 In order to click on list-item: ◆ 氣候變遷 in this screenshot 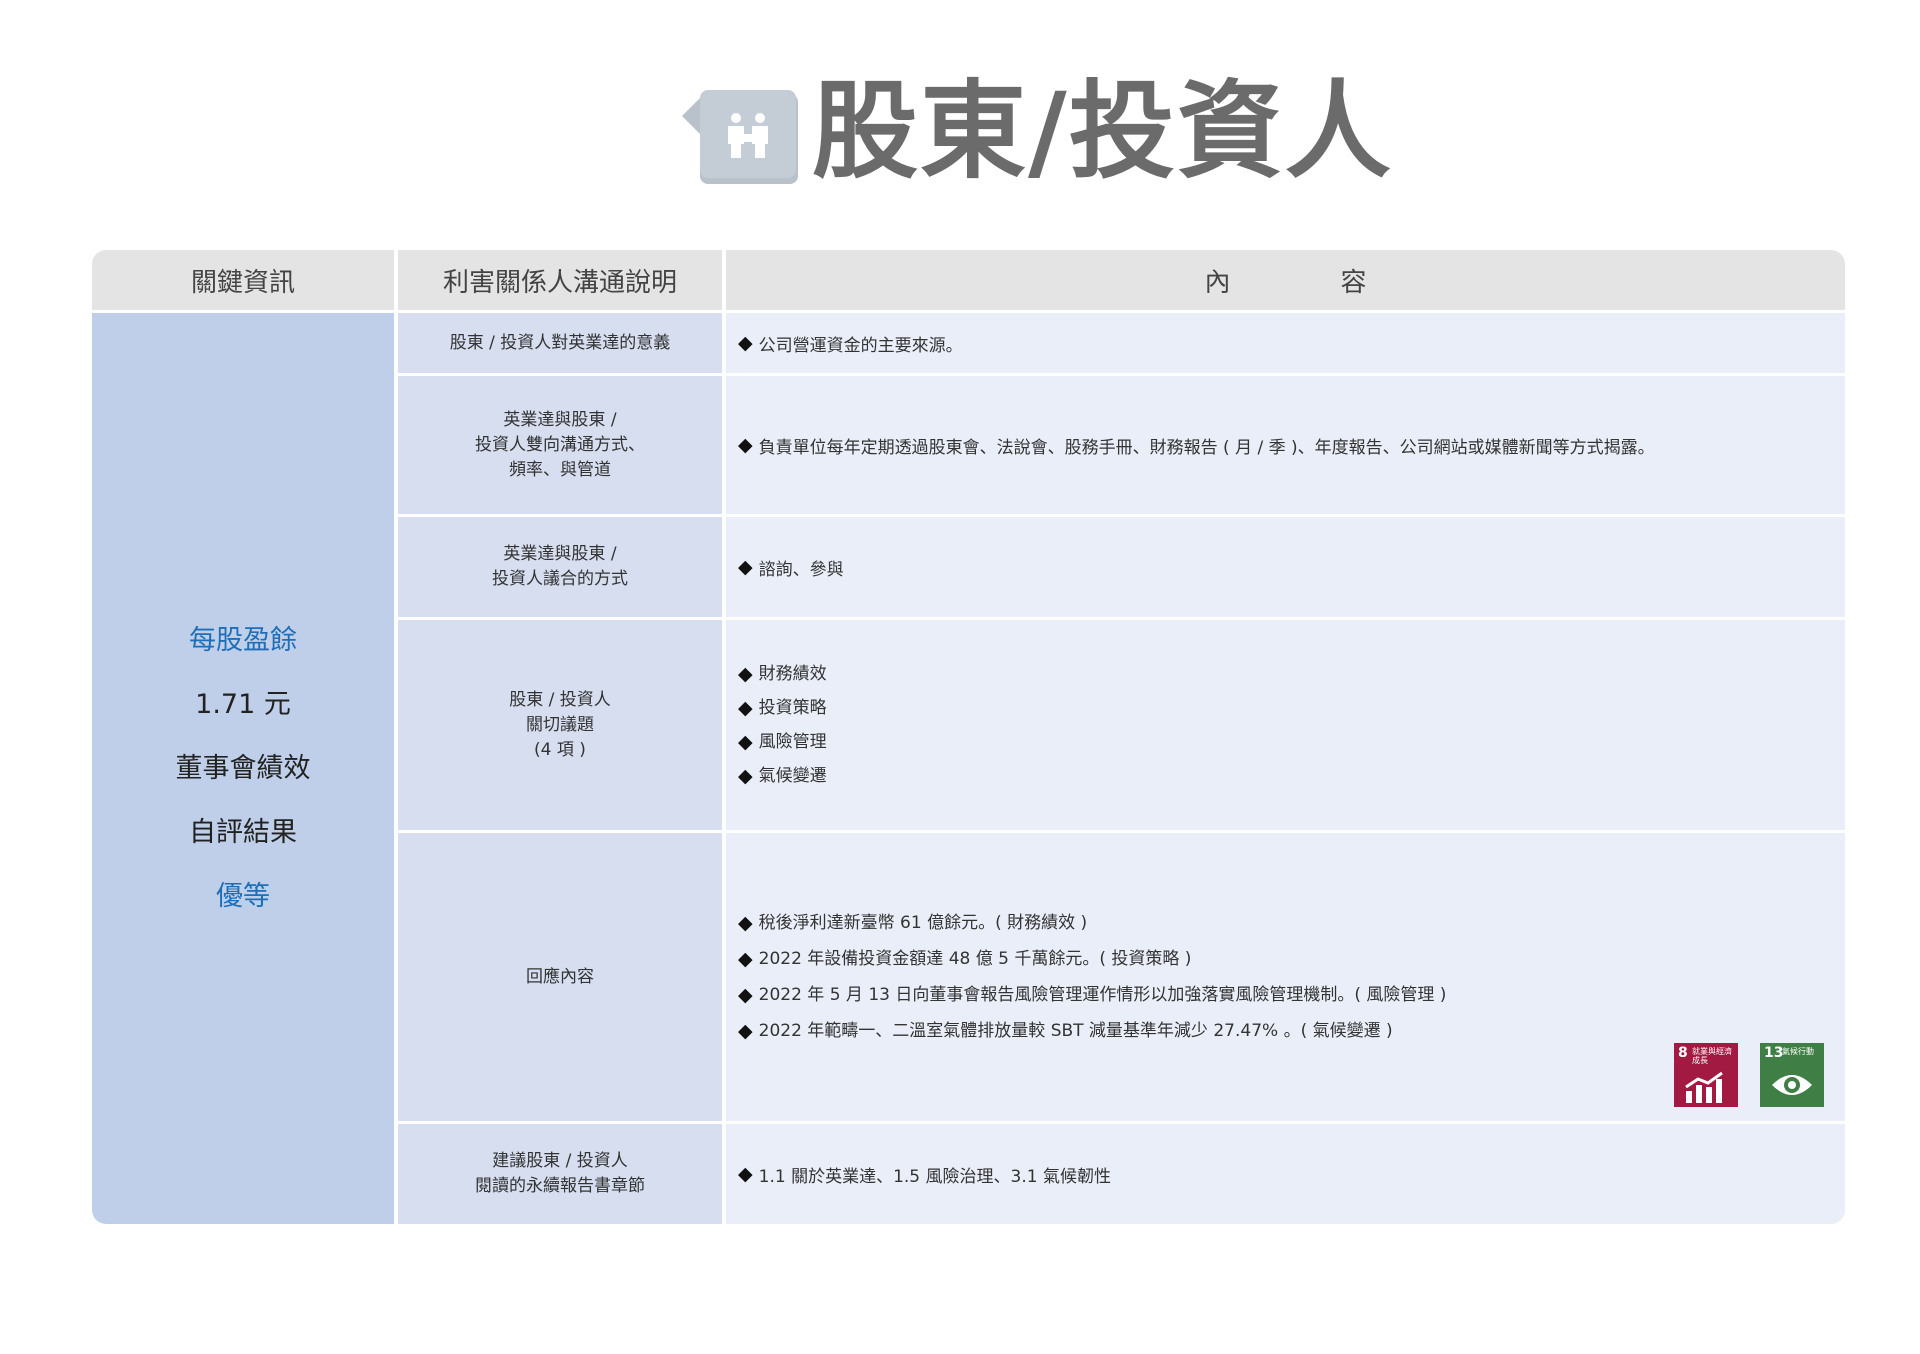, I will do `click(1291, 776)`.